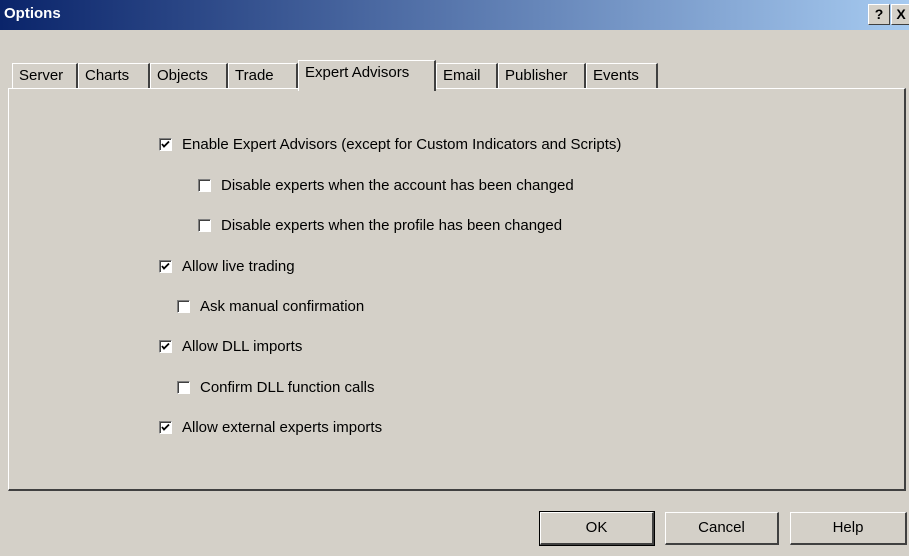 The height and width of the screenshot is (556, 909). Describe the element at coordinates (462, 75) in the screenshot. I see `tab-label: Email` at that location.